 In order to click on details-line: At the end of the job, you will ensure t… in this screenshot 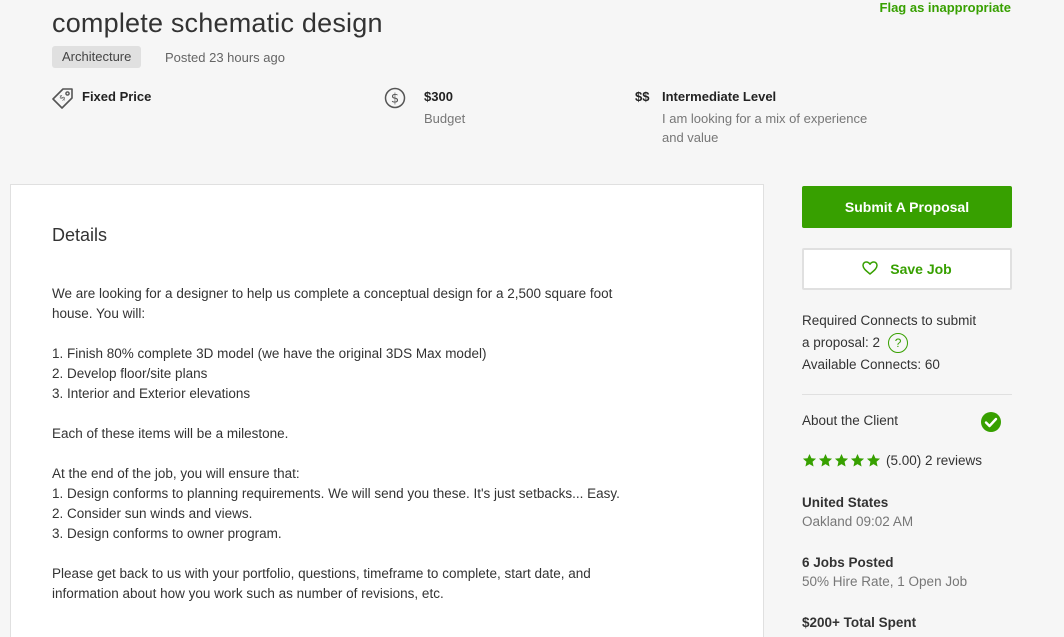, I will do `click(176, 473)`.